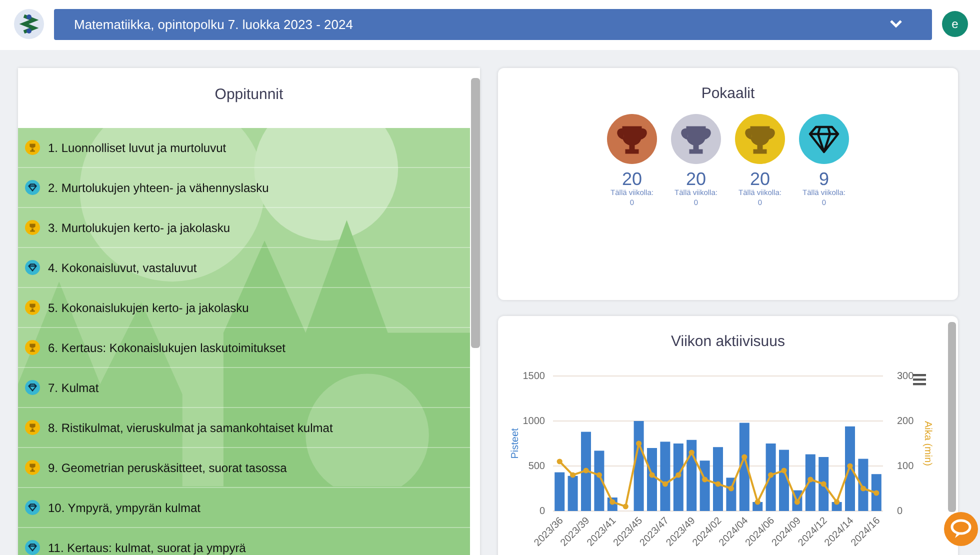 Image resolution: width=980 pixels, height=555 pixels. What do you see at coordinates (244, 148) in the screenshot?
I see `lesson-item: 1. Luonnolliset luvut ja murtoluvut` at bounding box center [244, 148].